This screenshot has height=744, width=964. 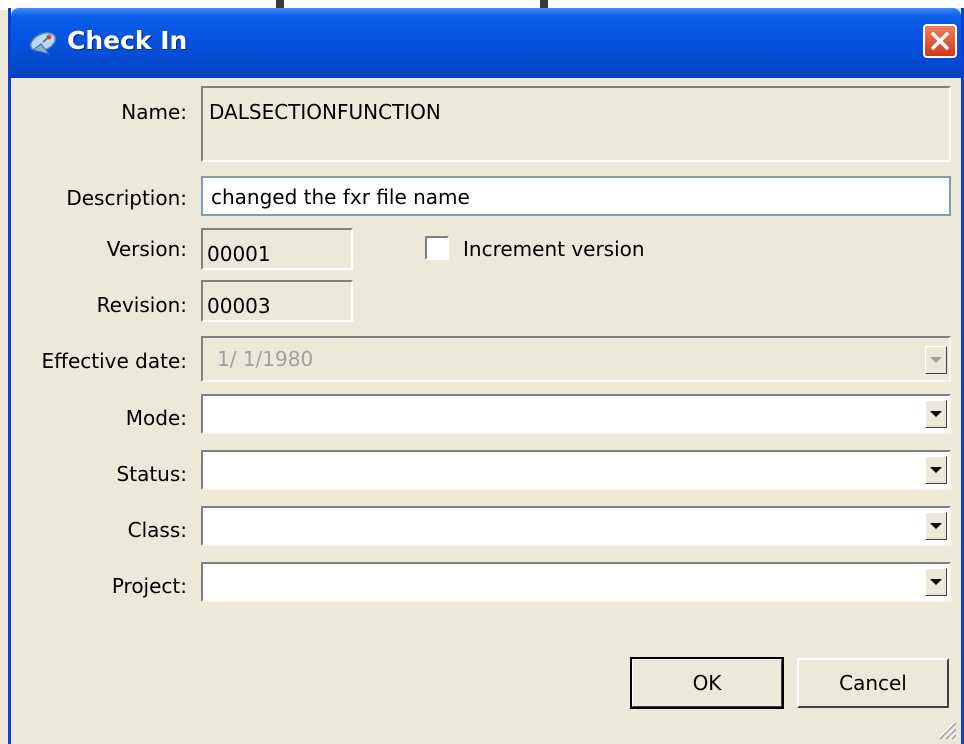 What do you see at coordinates (576, 470) in the screenshot?
I see `status-select` at bounding box center [576, 470].